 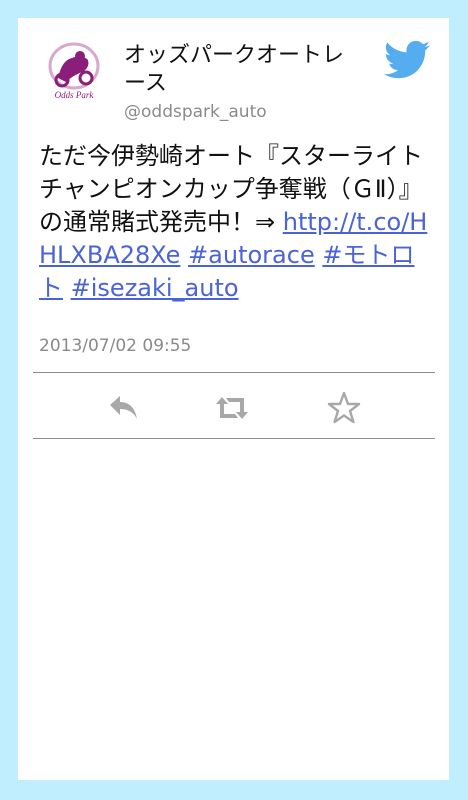 I want to click on action-bar-top-divider, so click(x=234, y=372).